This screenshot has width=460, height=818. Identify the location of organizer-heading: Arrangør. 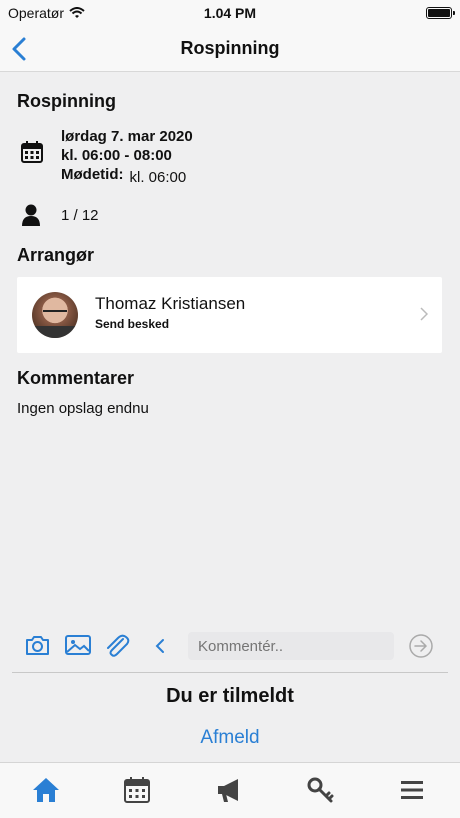
(56, 255).